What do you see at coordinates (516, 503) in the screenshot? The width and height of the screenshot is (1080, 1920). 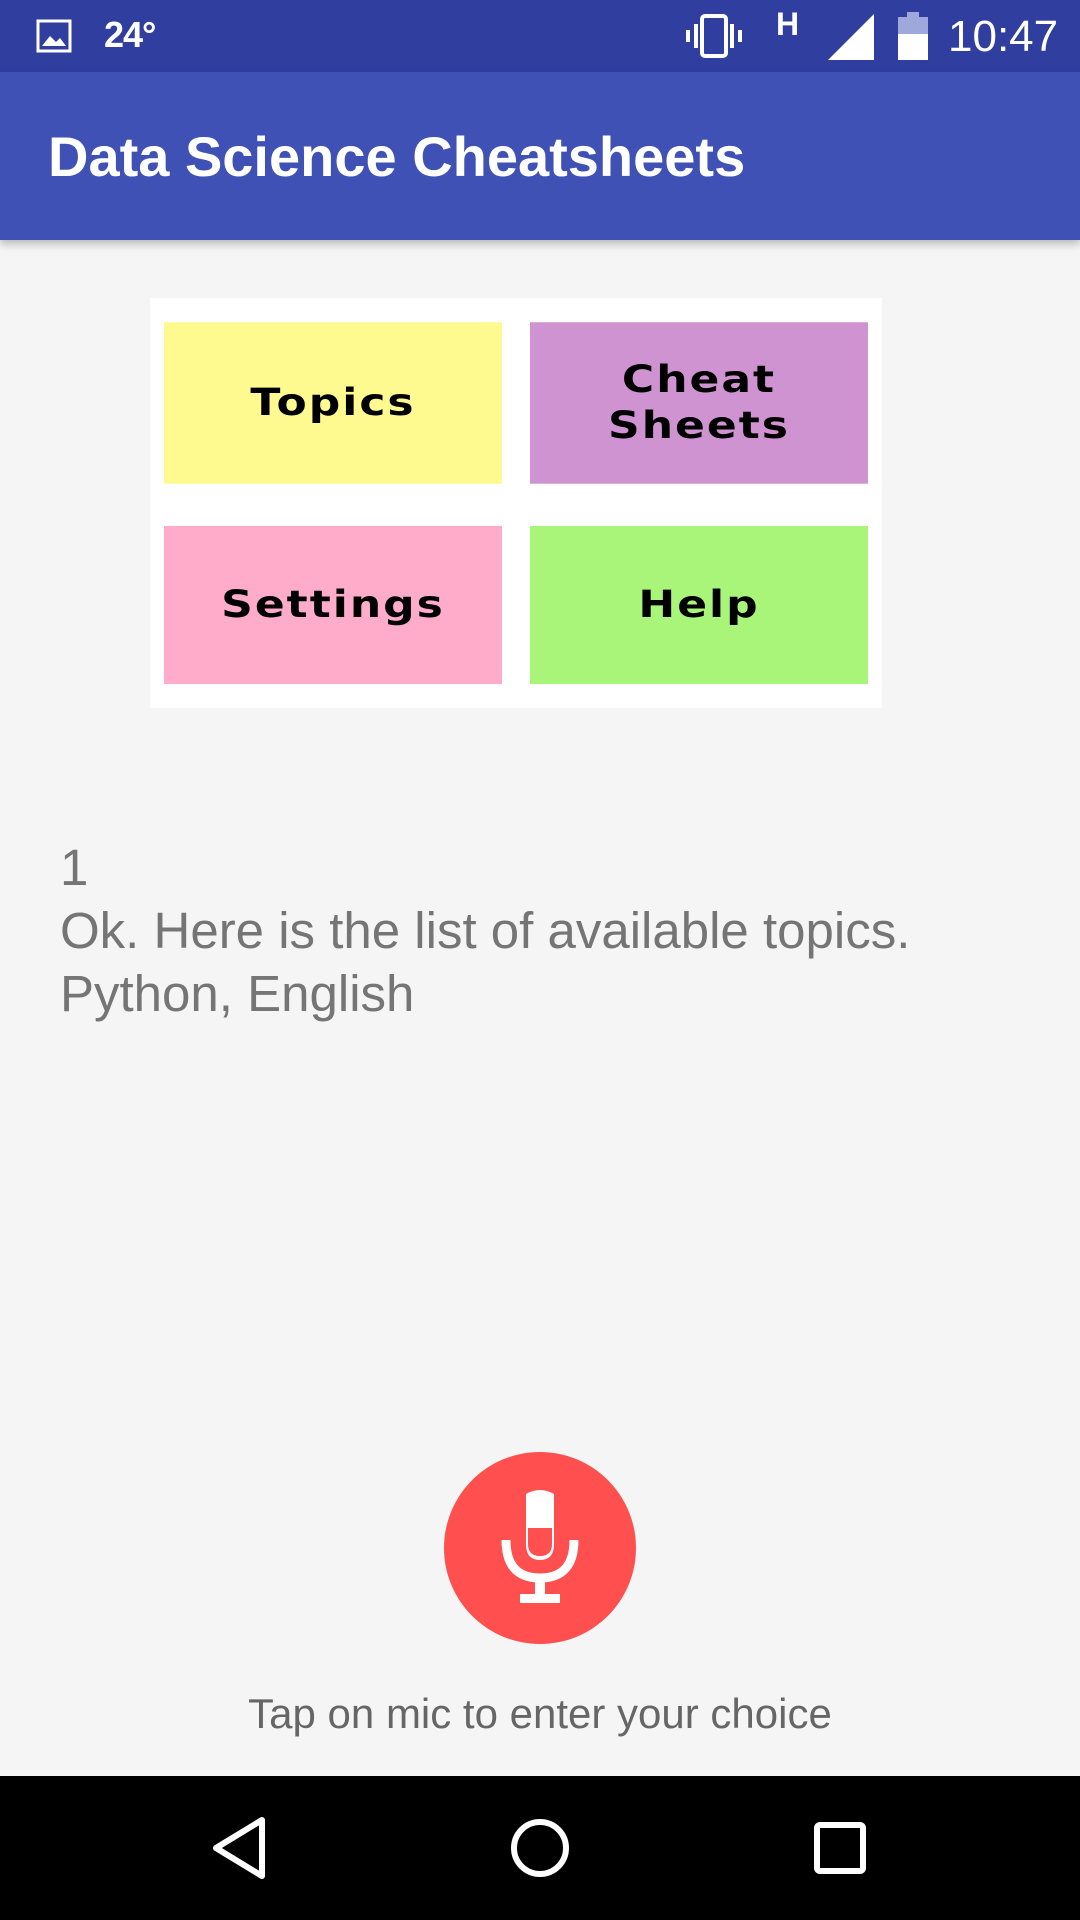 I see `menu-image: Topics Cheat Sheets Settings Help` at bounding box center [516, 503].